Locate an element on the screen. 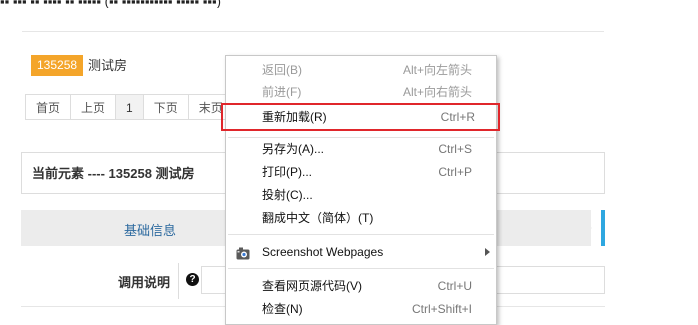 The width and height of the screenshot is (698, 325). camera-icon is located at coordinates (243, 252).